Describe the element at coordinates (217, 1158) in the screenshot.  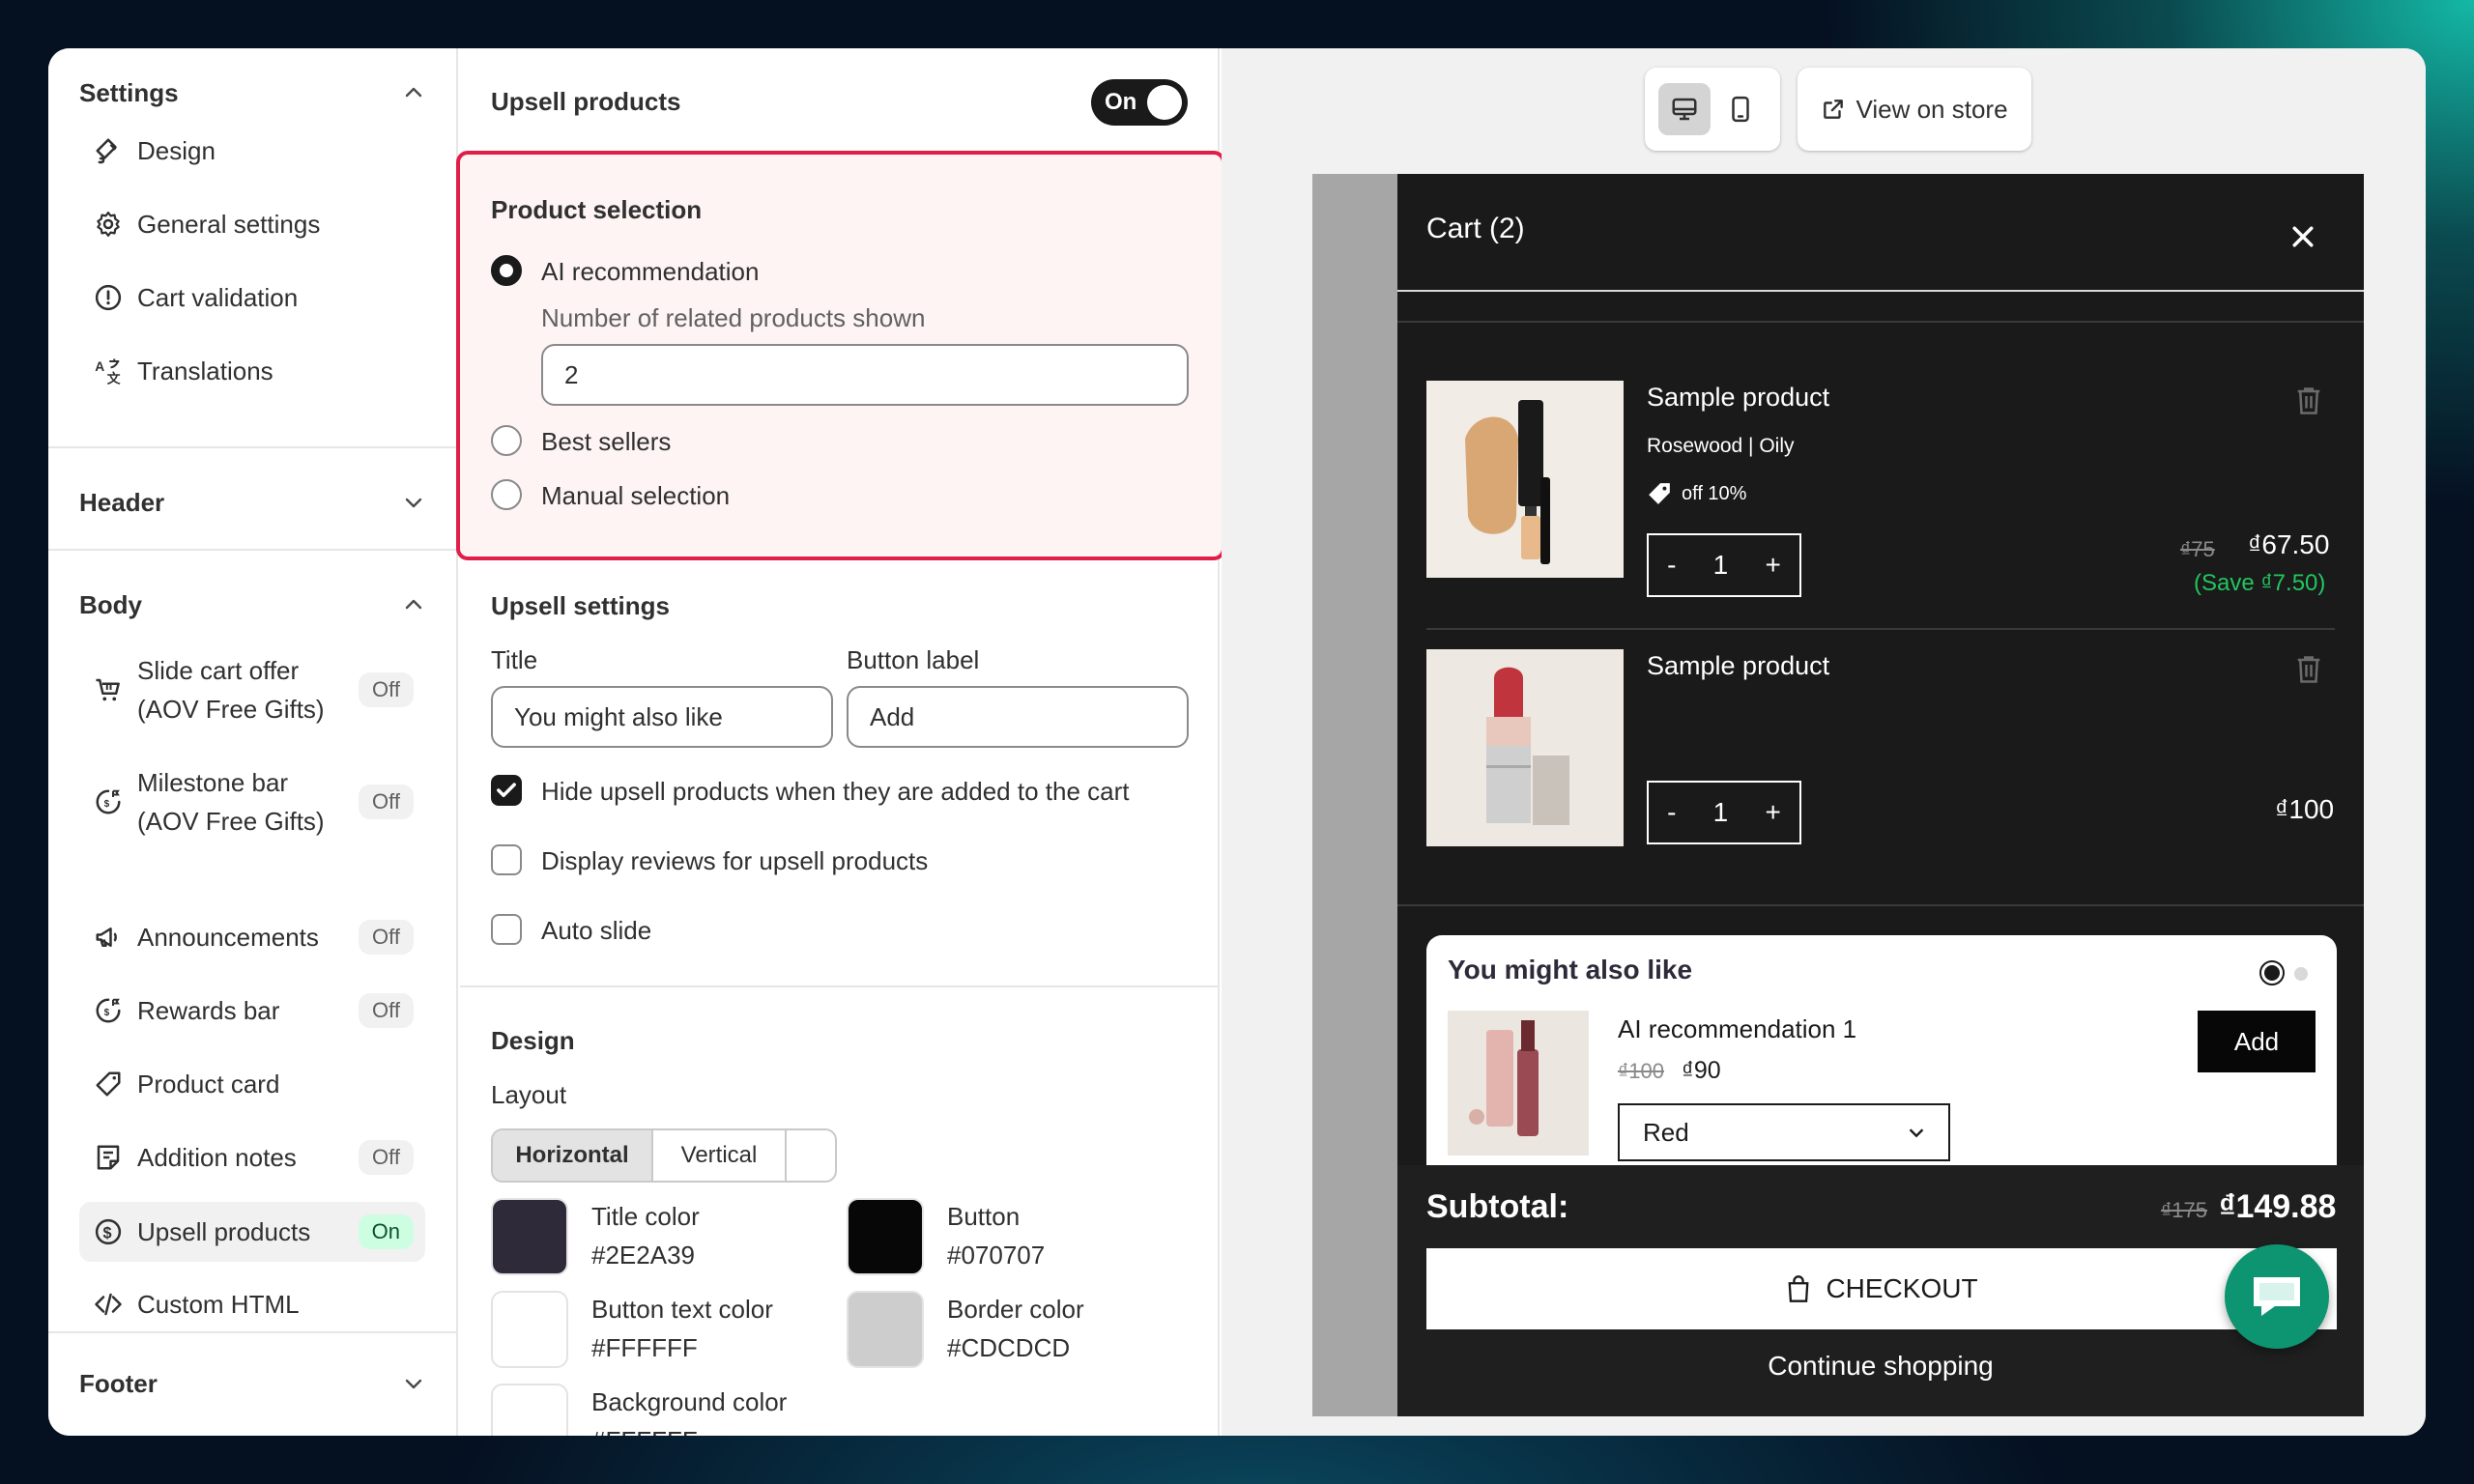
I see `sidebar-item-label: Addition notes` at that location.